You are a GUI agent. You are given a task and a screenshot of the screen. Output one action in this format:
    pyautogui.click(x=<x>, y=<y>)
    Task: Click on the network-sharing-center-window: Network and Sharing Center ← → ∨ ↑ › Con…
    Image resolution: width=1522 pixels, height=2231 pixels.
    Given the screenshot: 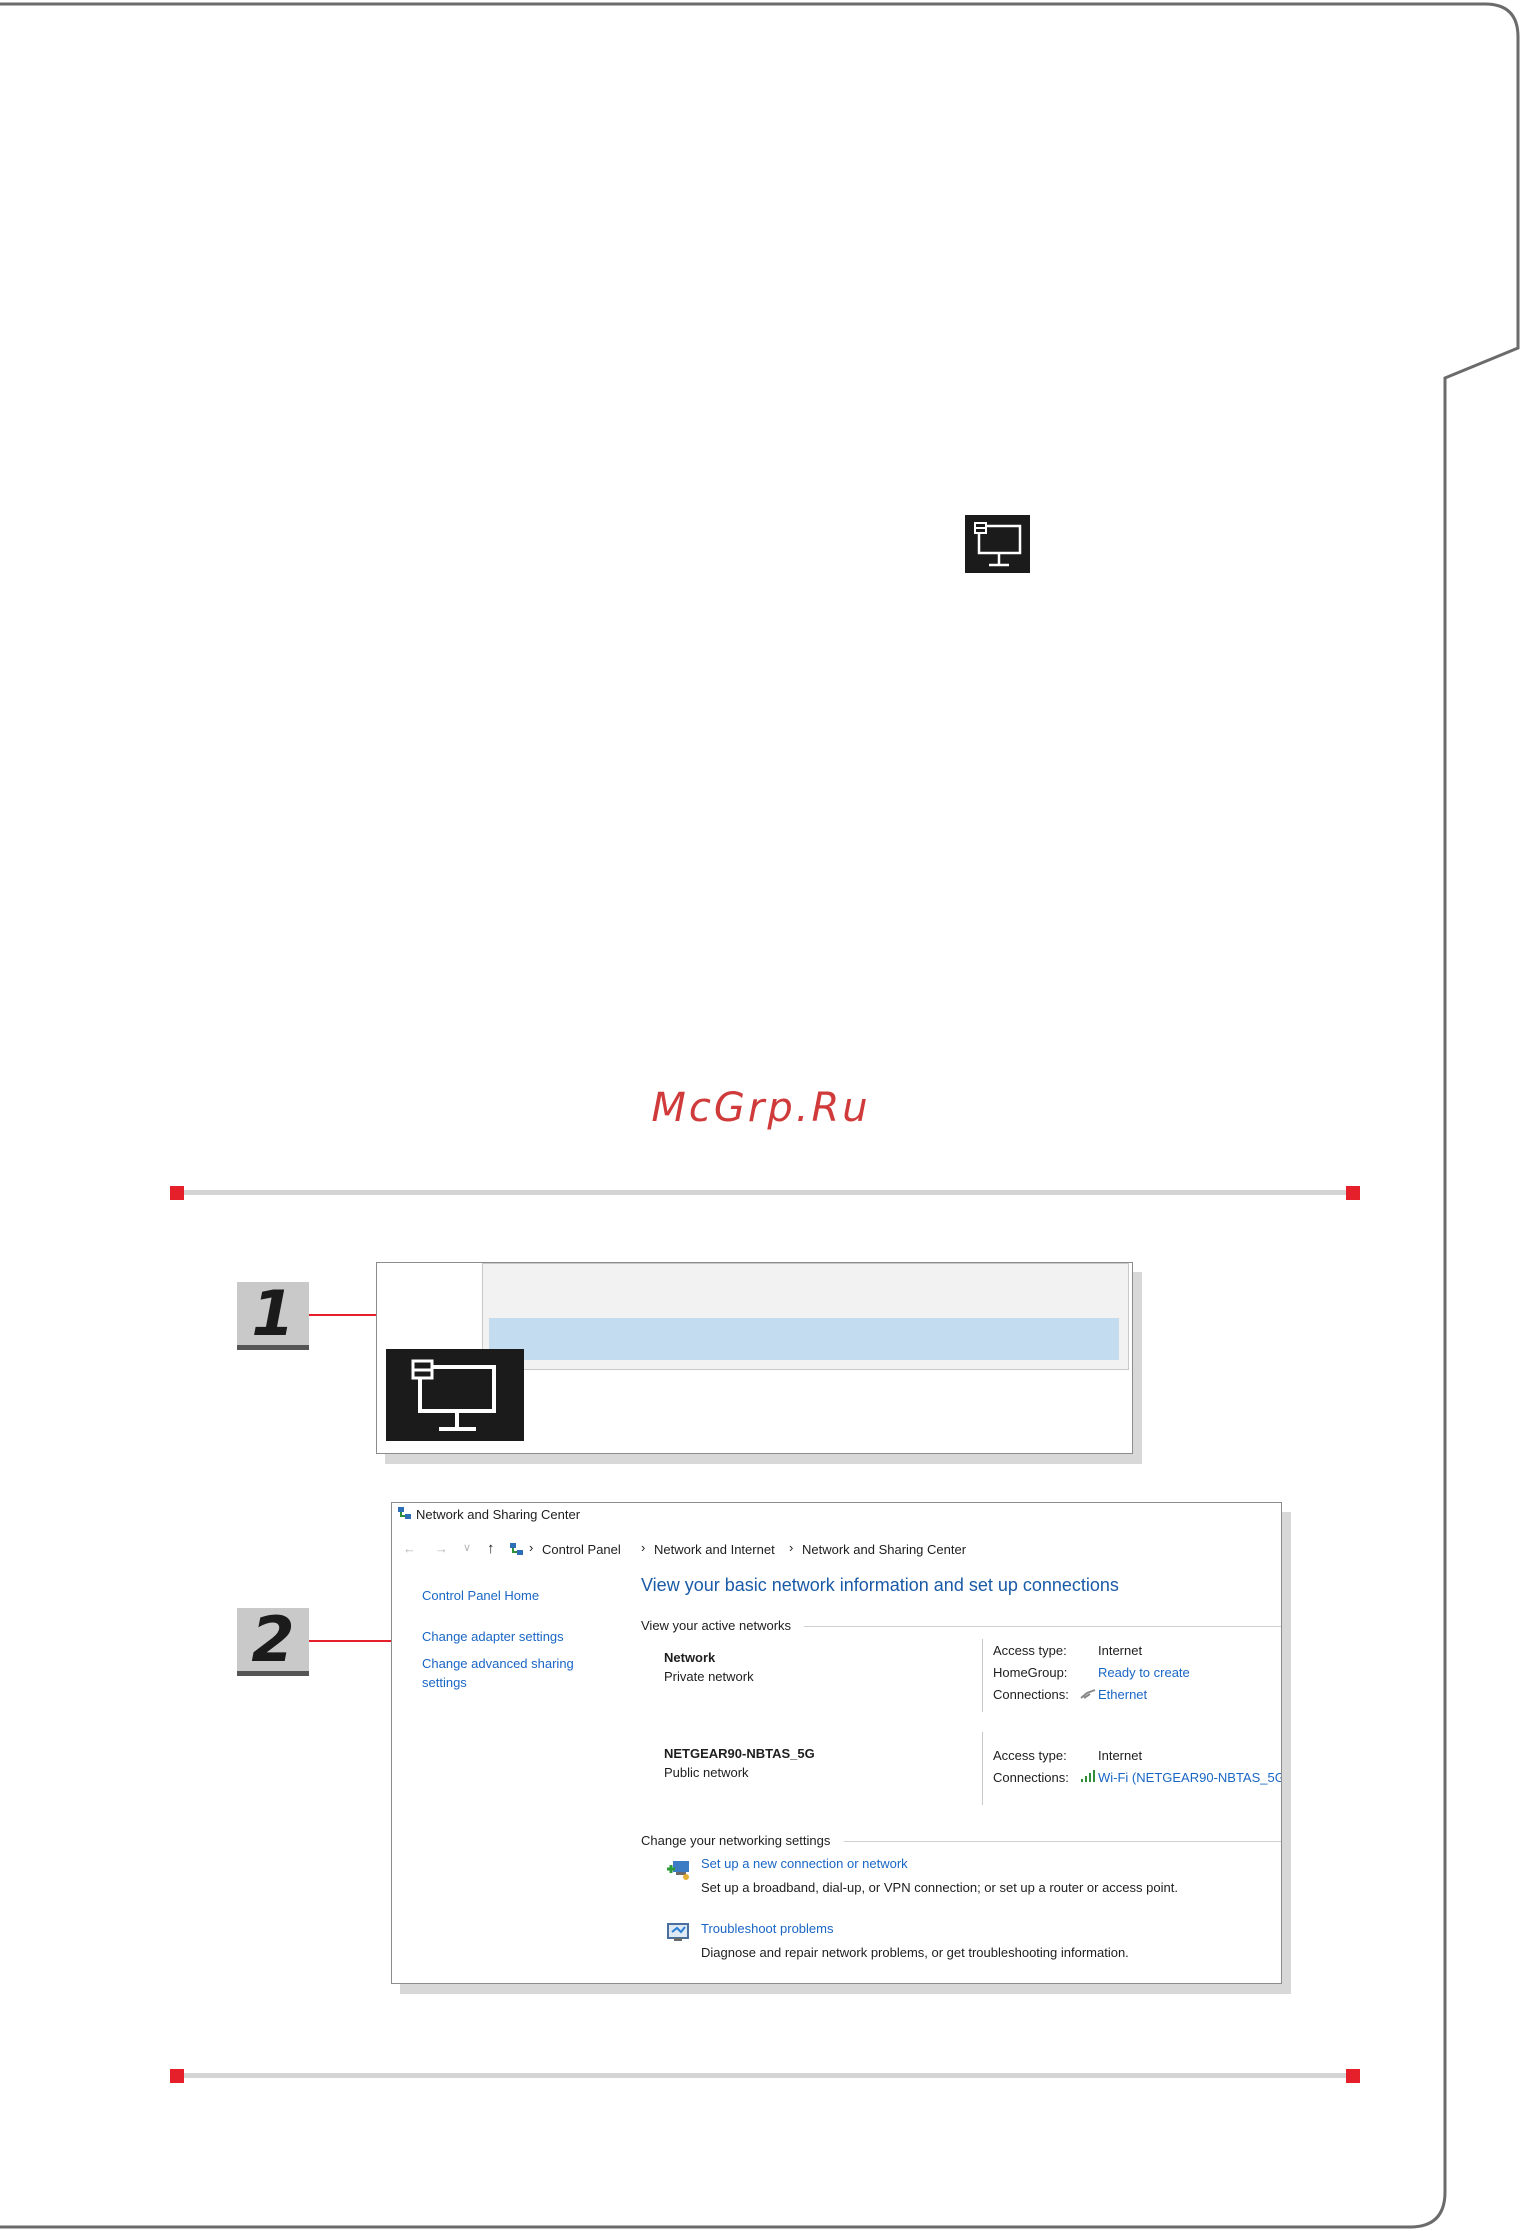 What is the action you would take?
    pyautogui.click(x=836, y=1743)
    